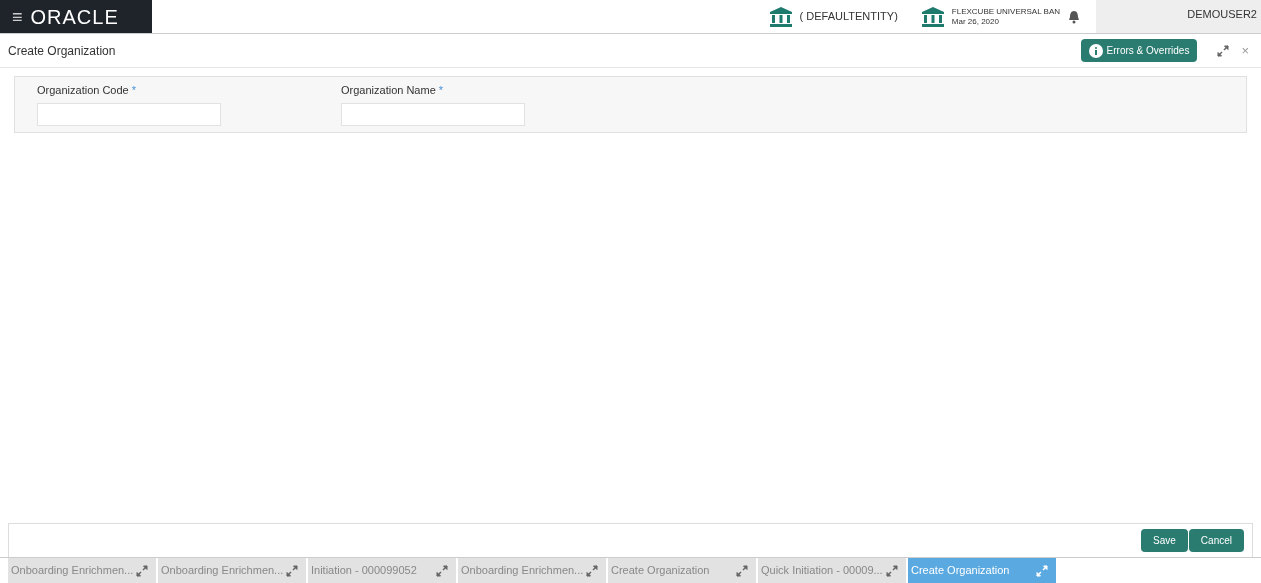  What do you see at coordinates (393, 90) in the screenshot?
I see `field-label: Organization Name *` at bounding box center [393, 90].